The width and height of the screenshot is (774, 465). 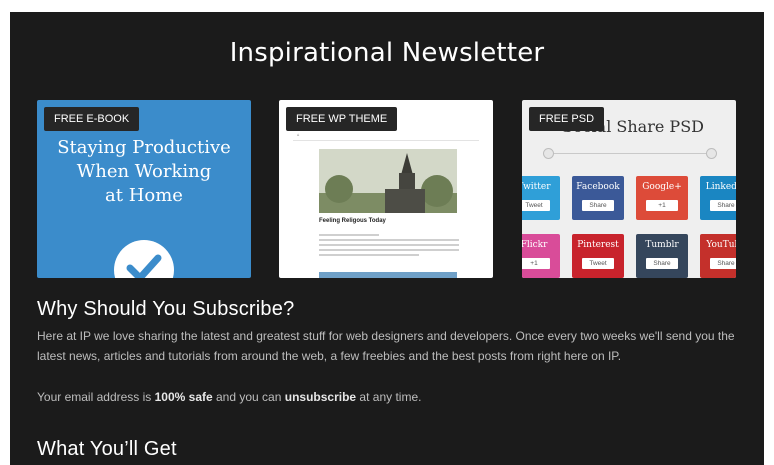 What do you see at coordinates (144, 195) in the screenshot?
I see `ebook-title-line-3: at Home` at bounding box center [144, 195].